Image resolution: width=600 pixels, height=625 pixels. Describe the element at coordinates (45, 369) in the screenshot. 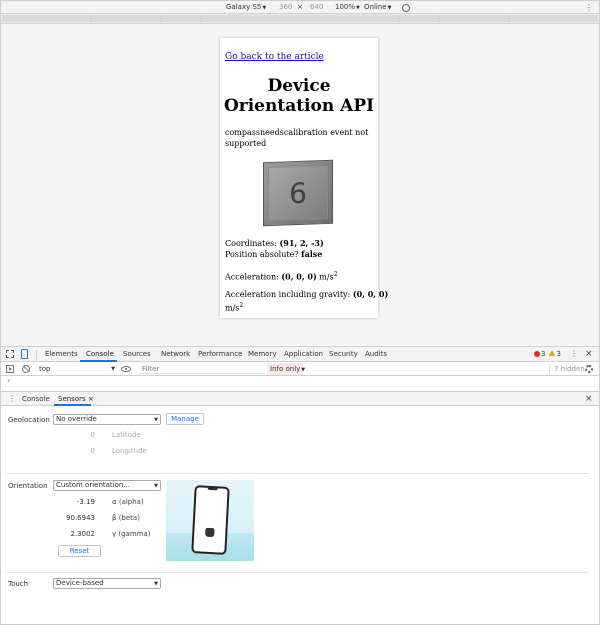

I see `context-value: top` at that location.